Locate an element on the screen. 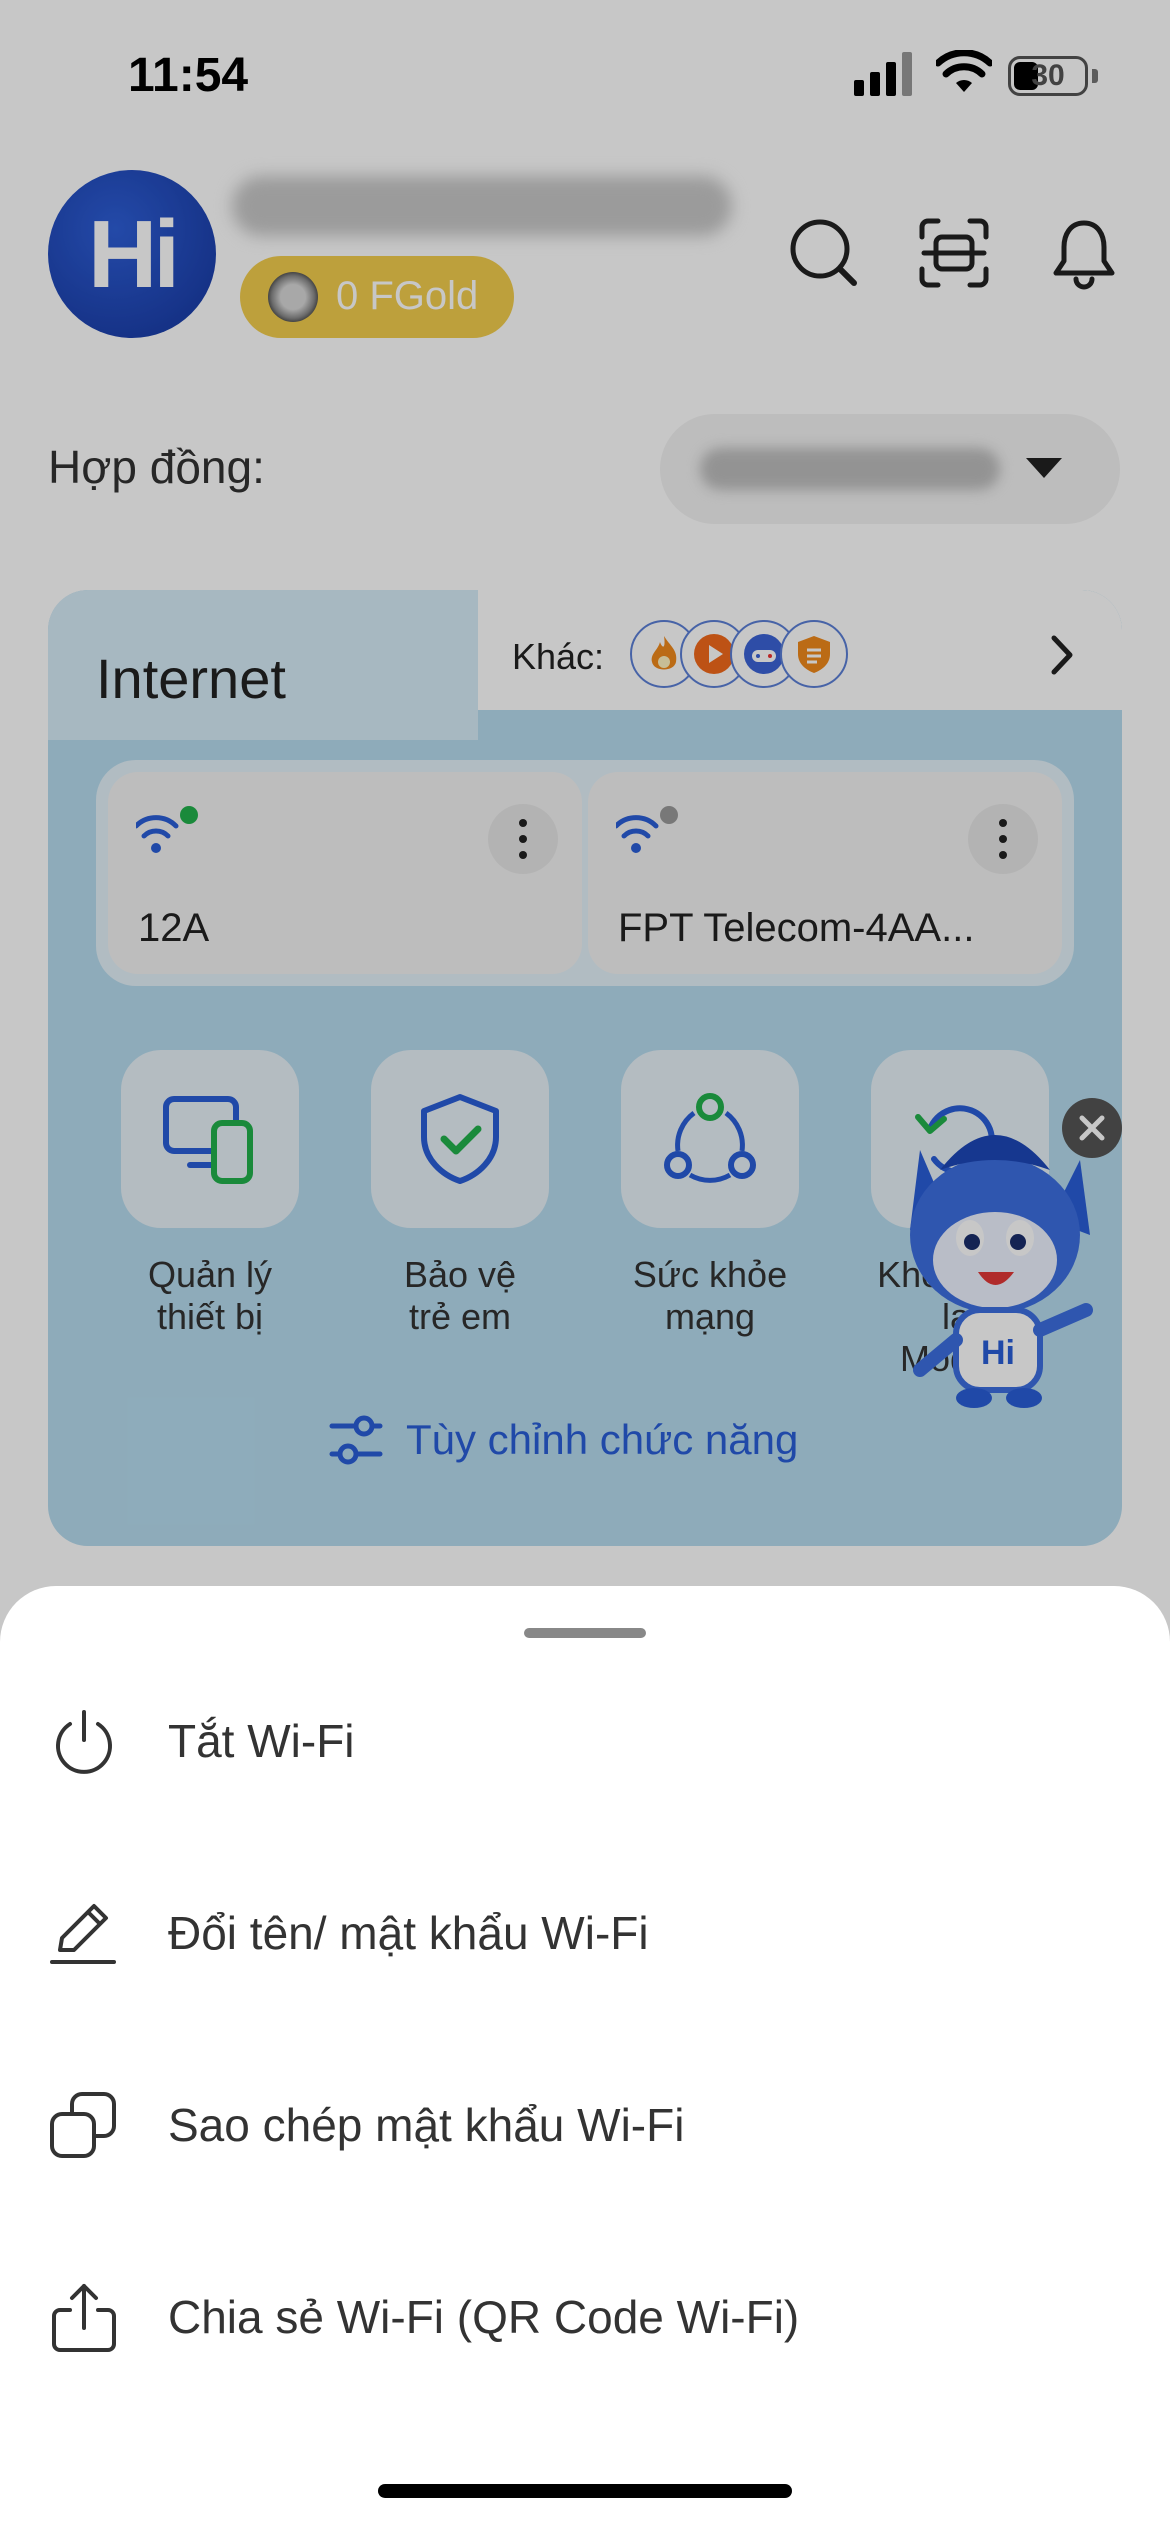 The width and height of the screenshot is (1170, 2532). option-label: Đổi tên/ mật khẩu Wi-Fi is located at coordinates (408, 1933).